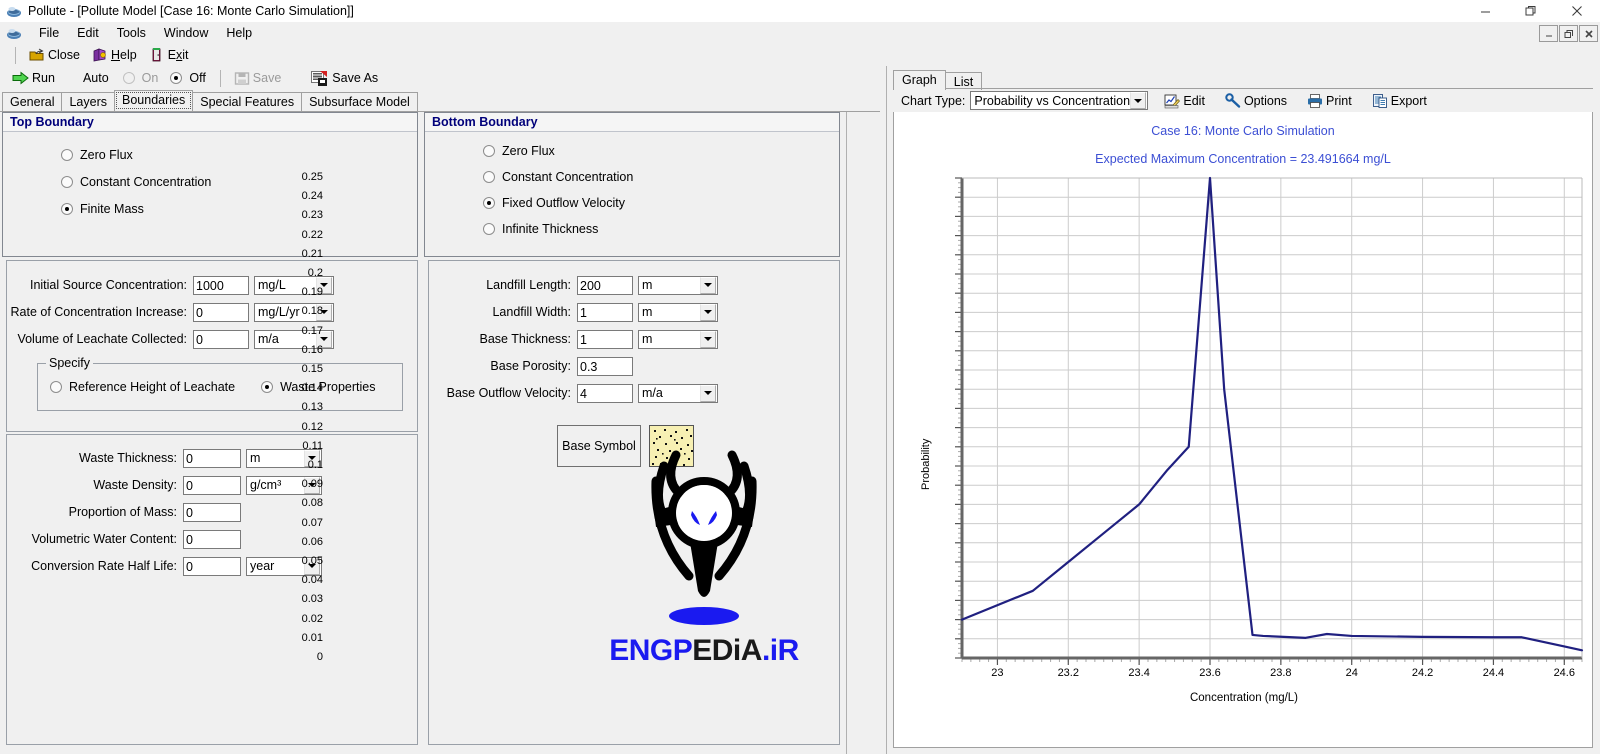  I want to click on save-as-button: Save As, so click(344, 78).